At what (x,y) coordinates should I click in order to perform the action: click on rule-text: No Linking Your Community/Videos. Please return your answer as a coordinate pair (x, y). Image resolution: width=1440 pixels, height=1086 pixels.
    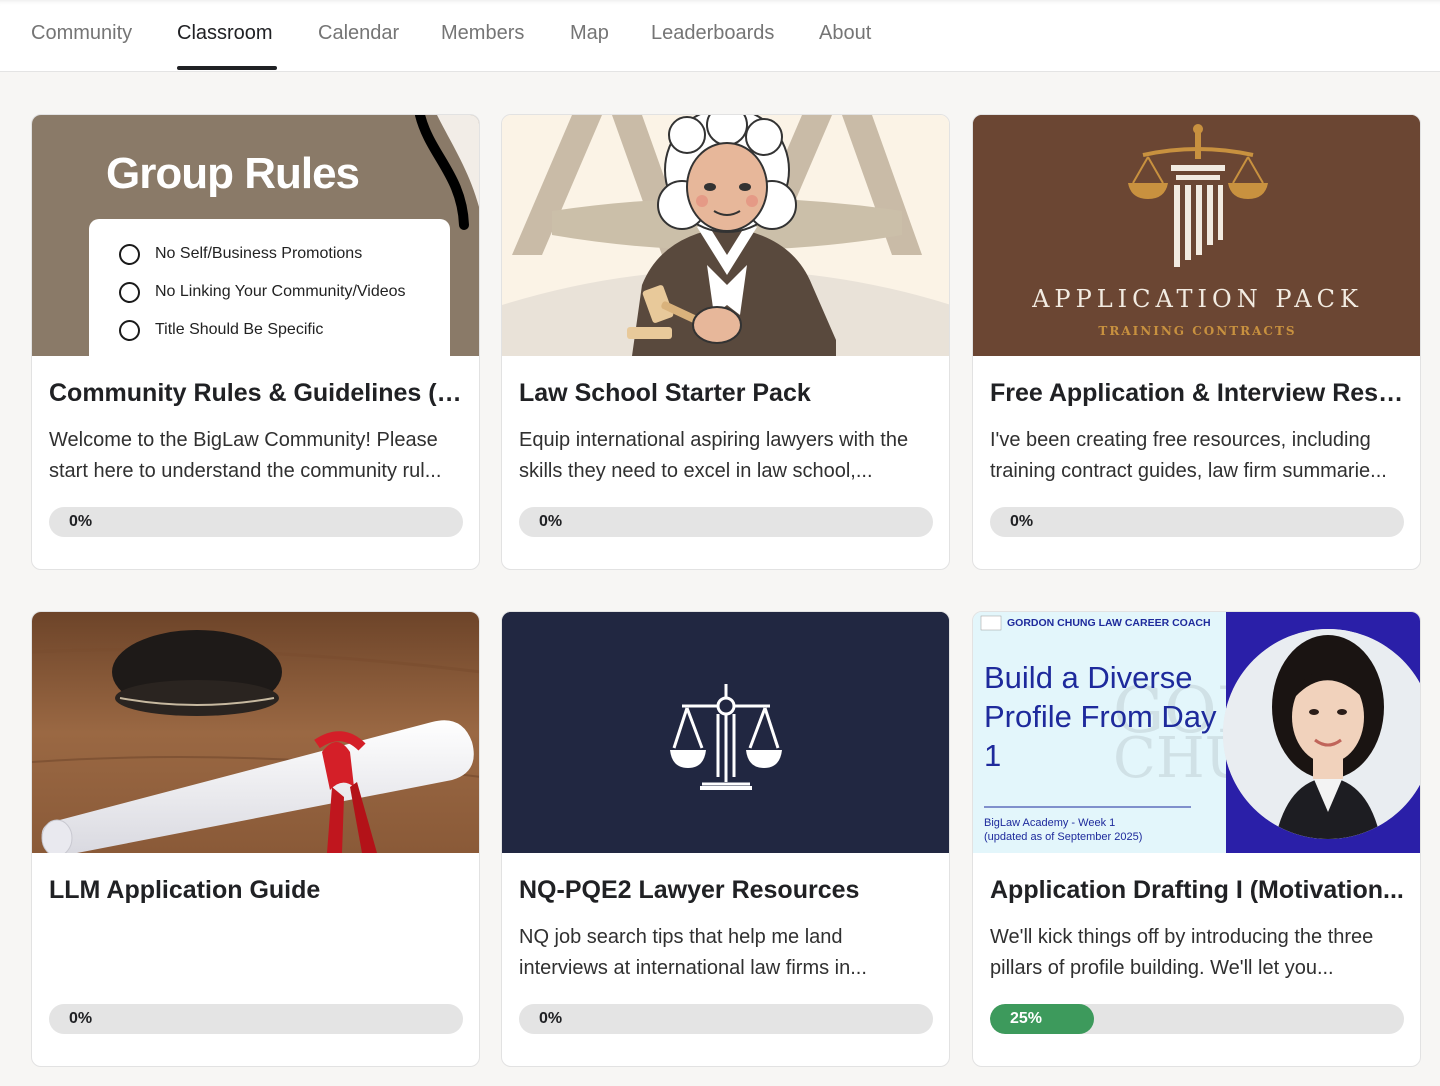
    Looking at the image, I should click on (280, 291).